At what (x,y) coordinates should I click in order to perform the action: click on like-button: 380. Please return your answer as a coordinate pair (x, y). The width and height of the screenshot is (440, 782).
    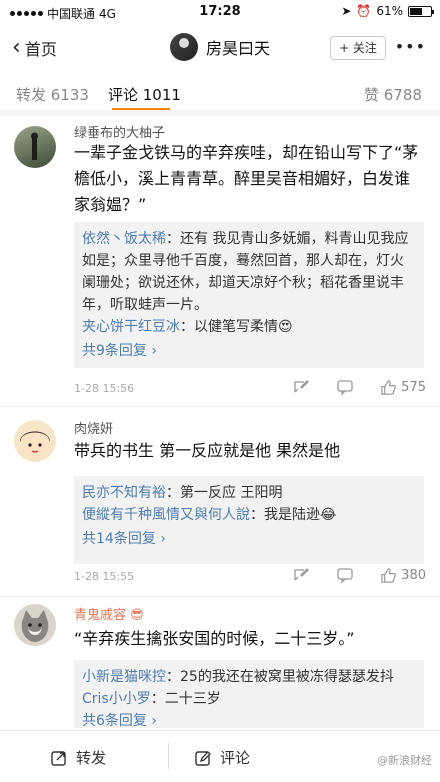
    Looking at the image, I should click on (403, 575).